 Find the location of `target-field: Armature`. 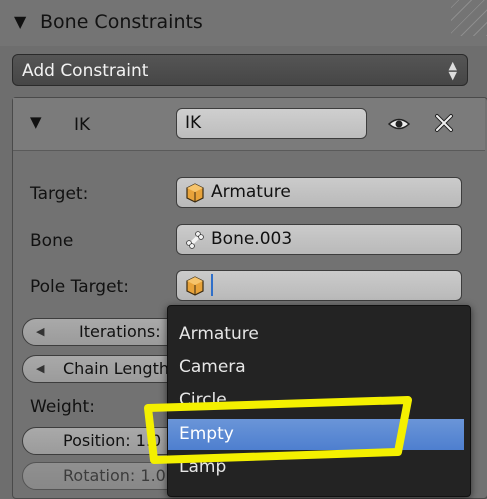

target-field: Armature is located at coordinates (319, 192).